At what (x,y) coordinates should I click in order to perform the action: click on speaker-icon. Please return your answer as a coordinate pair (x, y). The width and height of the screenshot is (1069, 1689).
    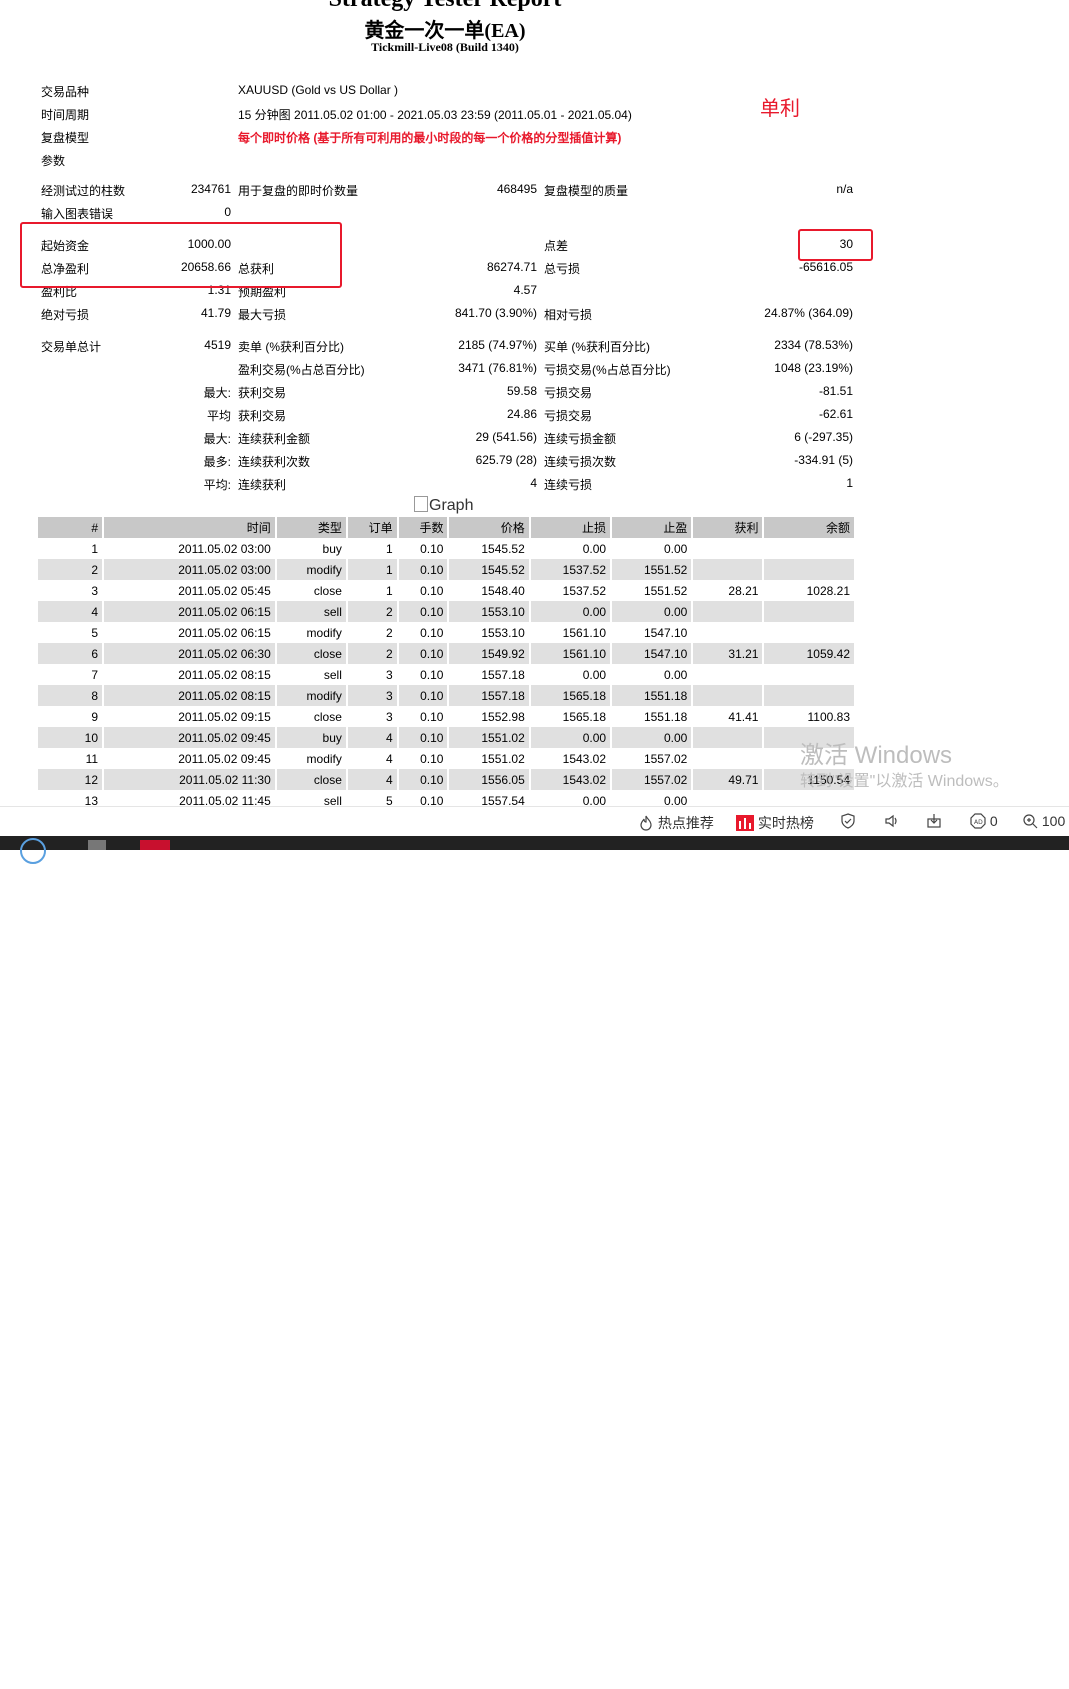
    Looking at the image, I should click on (891, 821).